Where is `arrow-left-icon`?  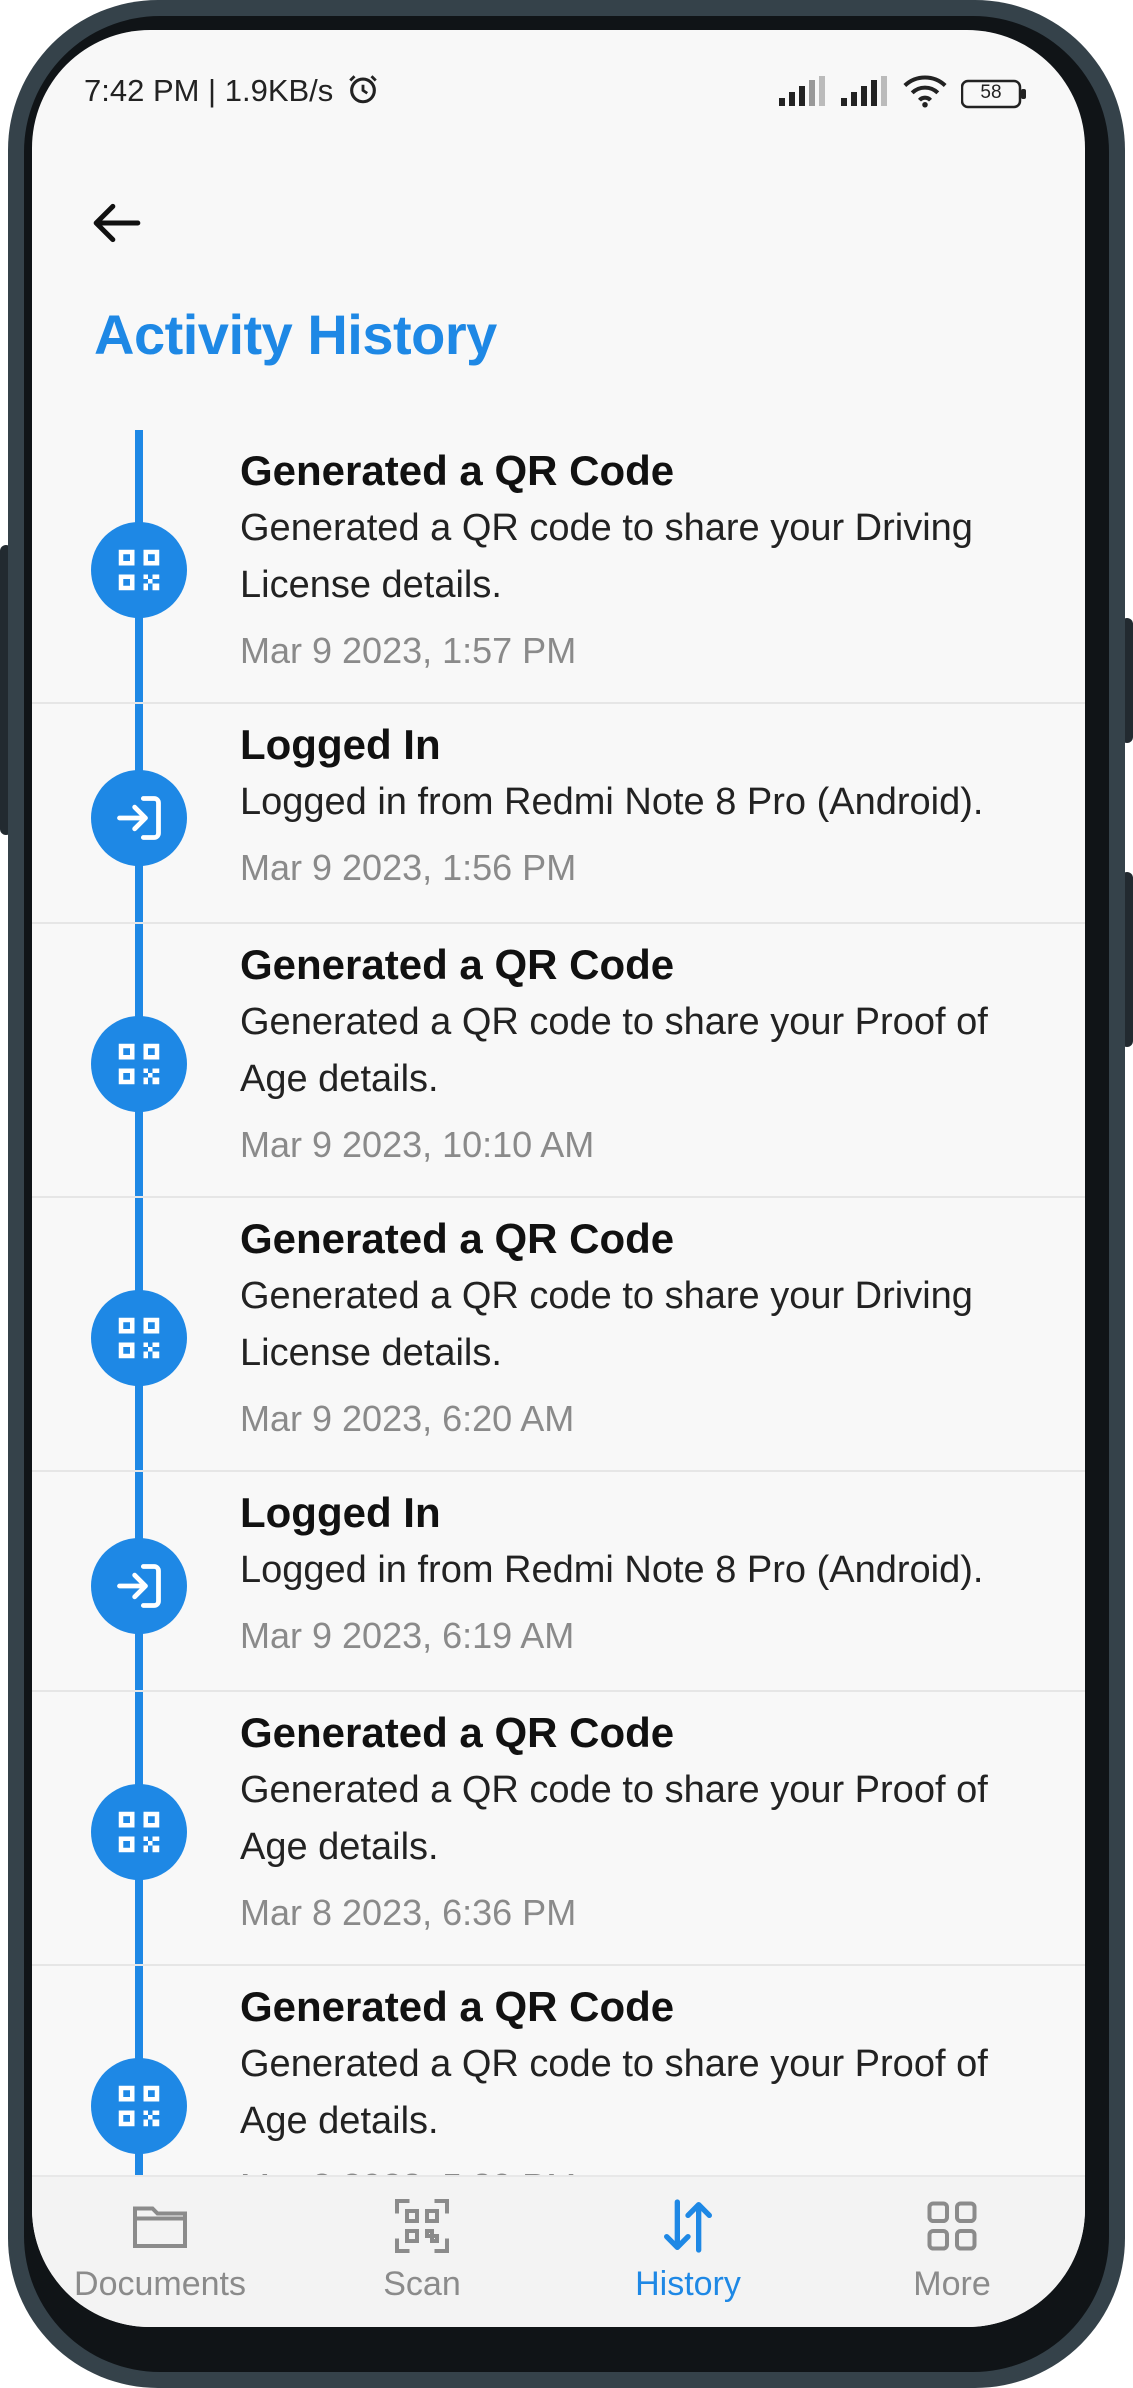 arrow-left-icon is located at coordinates (117, 223).